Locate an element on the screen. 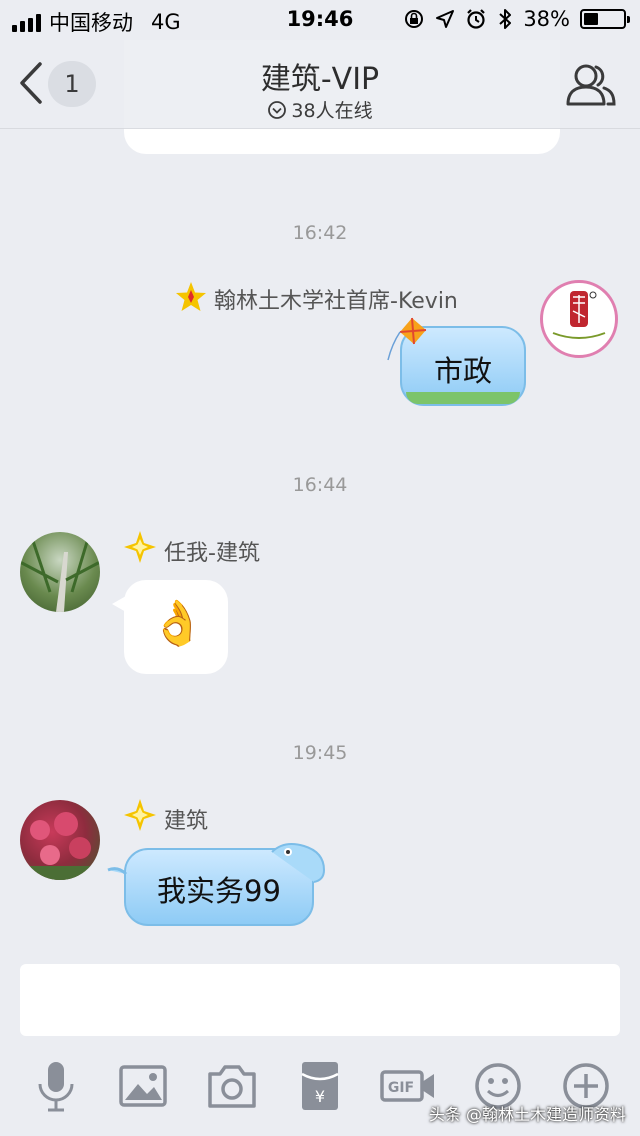 The width and height of the screenshot is (640, 1136). bamboo-photo-icon is located at coordinates (60, 572).